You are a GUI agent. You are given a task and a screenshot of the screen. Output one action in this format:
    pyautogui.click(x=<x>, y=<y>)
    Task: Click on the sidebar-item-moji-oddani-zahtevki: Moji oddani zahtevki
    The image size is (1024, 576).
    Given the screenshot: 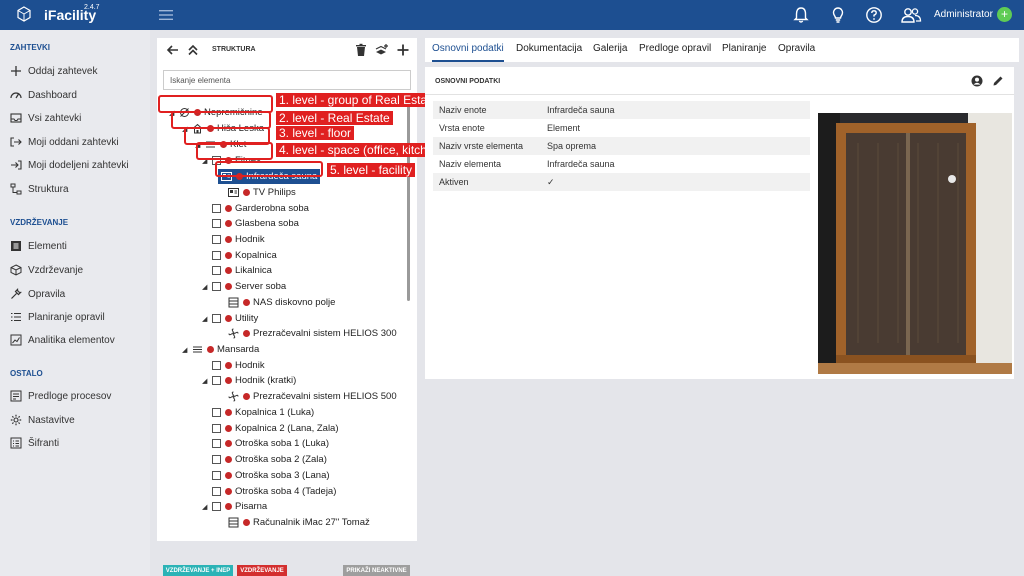 What is the action you would take?
    pyautogui.click(x=64, y=142)
    